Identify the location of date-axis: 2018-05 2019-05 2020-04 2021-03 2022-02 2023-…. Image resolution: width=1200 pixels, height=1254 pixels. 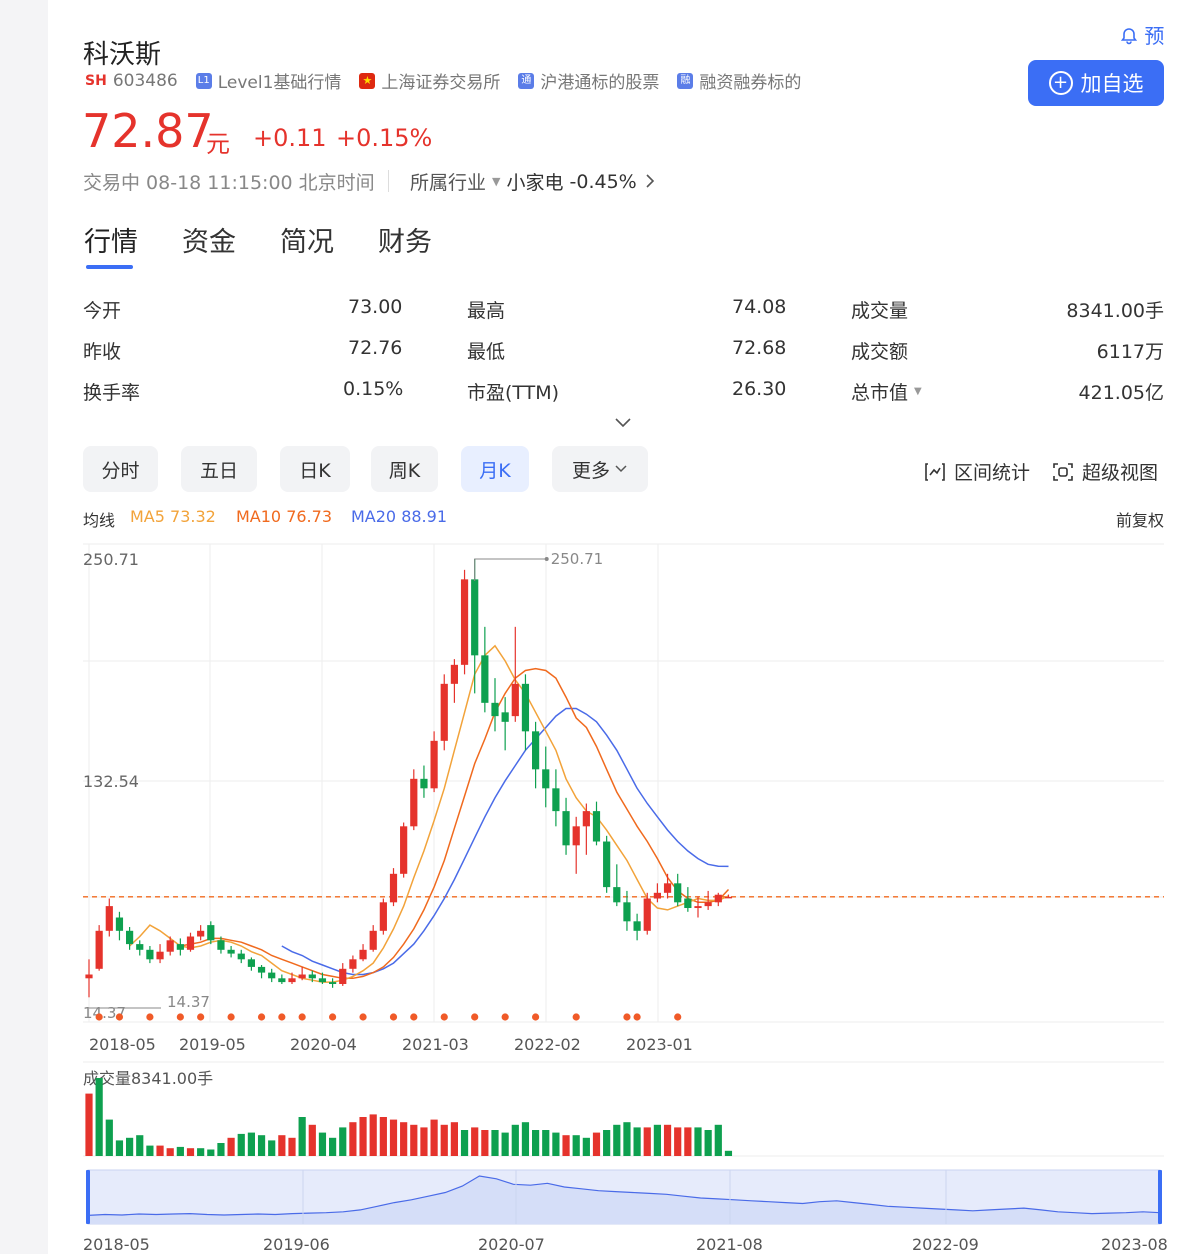
(391, 1044).